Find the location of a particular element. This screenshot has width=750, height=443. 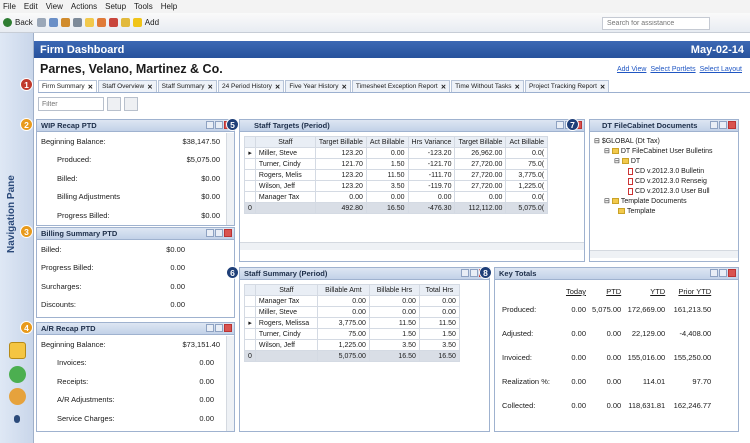

tree-node: ⊟ $GLOBAL (Dt Tax) is located at coordinates (653, 141).